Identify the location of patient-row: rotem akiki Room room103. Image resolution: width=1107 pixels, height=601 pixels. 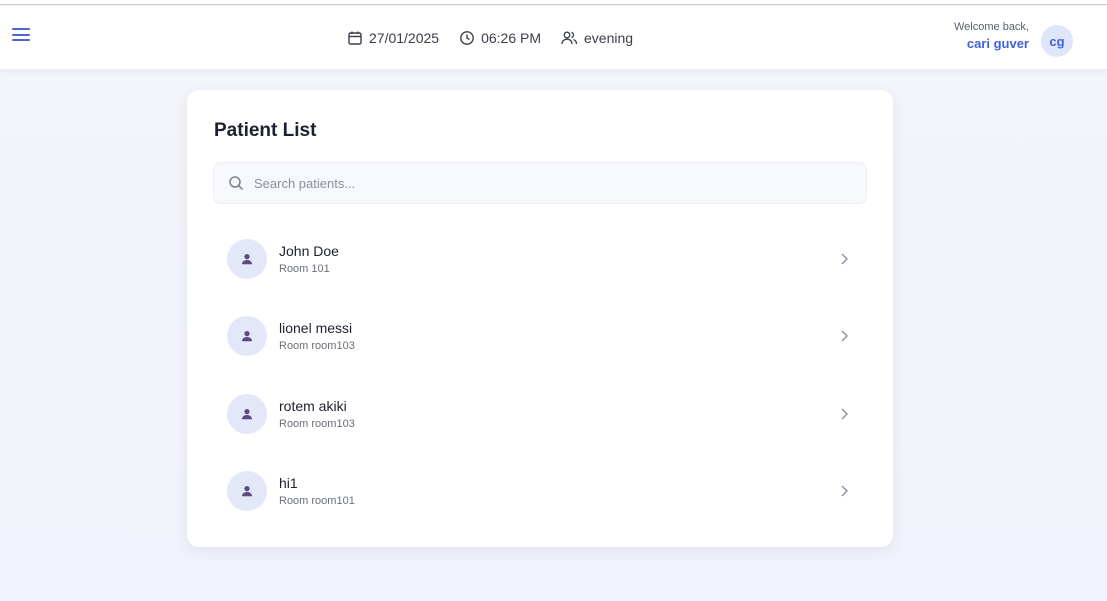
(540, 414).